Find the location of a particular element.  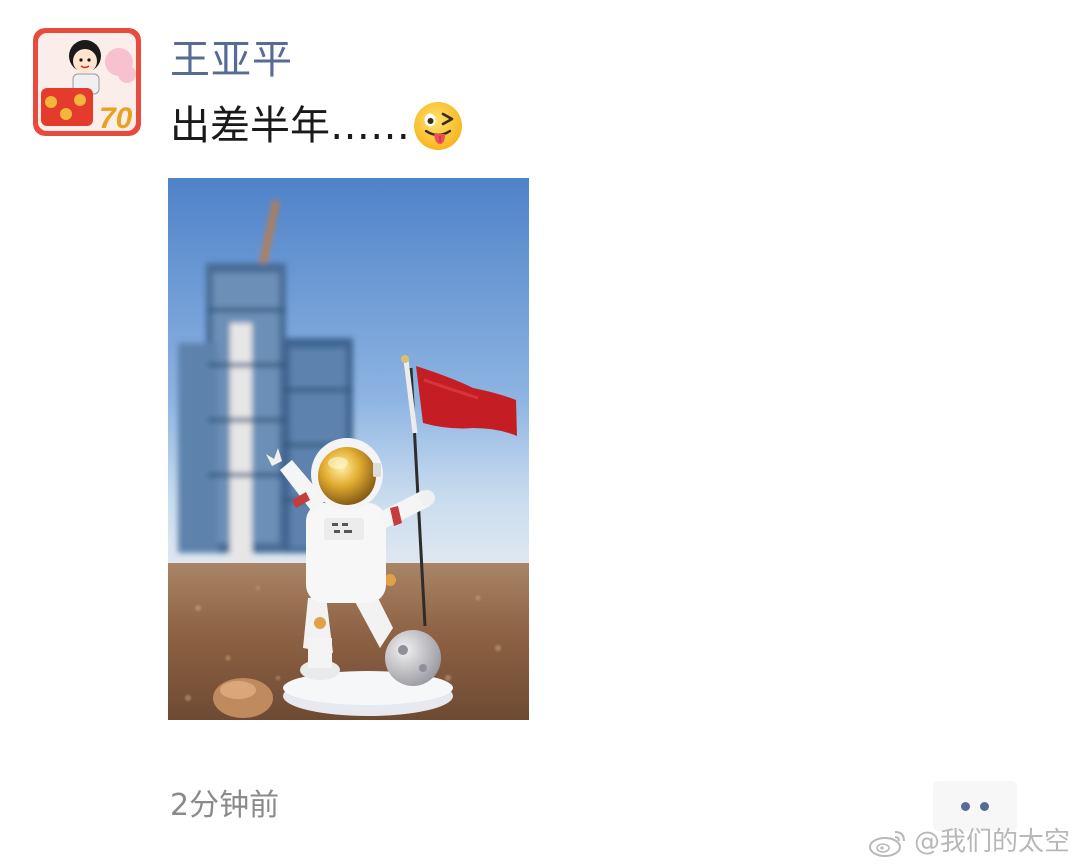

watermark-text: @我们的太空 is located at coordinates (991, 842).